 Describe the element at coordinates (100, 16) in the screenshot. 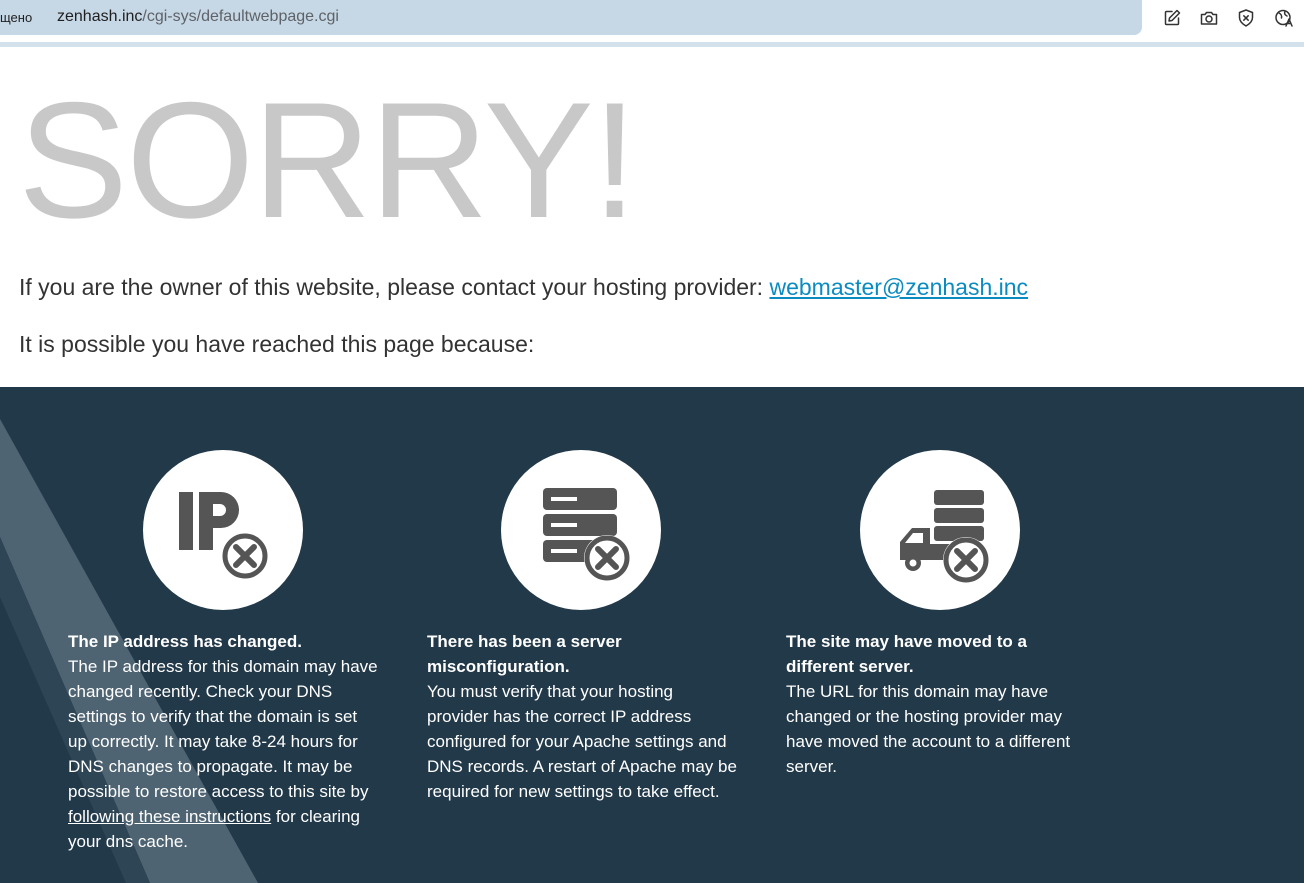

I see `url-host: zenhash.inc` at that location.